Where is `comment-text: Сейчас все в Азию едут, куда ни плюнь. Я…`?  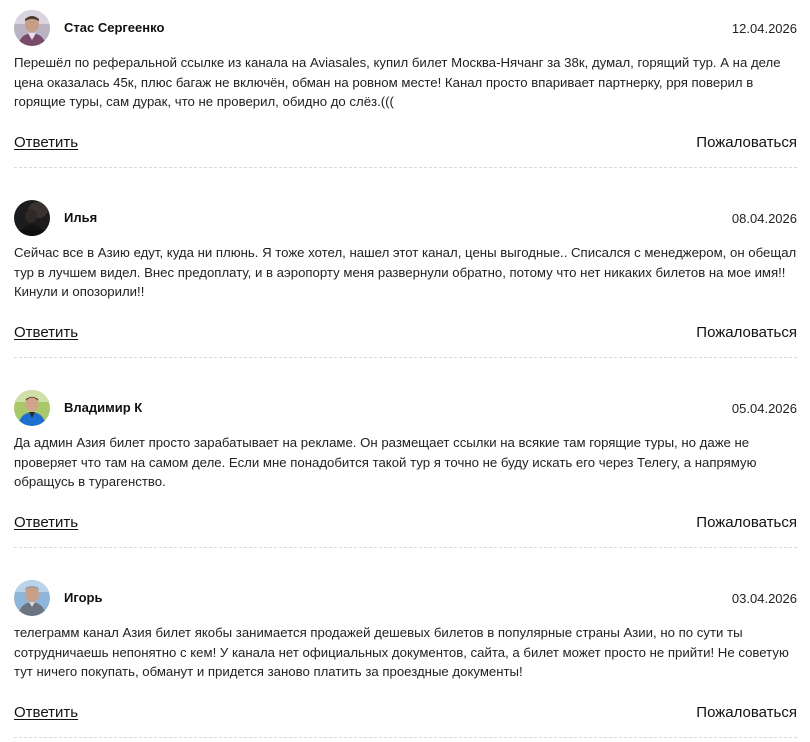
comment-text: Сейчас все в Азию едут, куда ни плюнь. Я… is located at coordinates (405, 272).